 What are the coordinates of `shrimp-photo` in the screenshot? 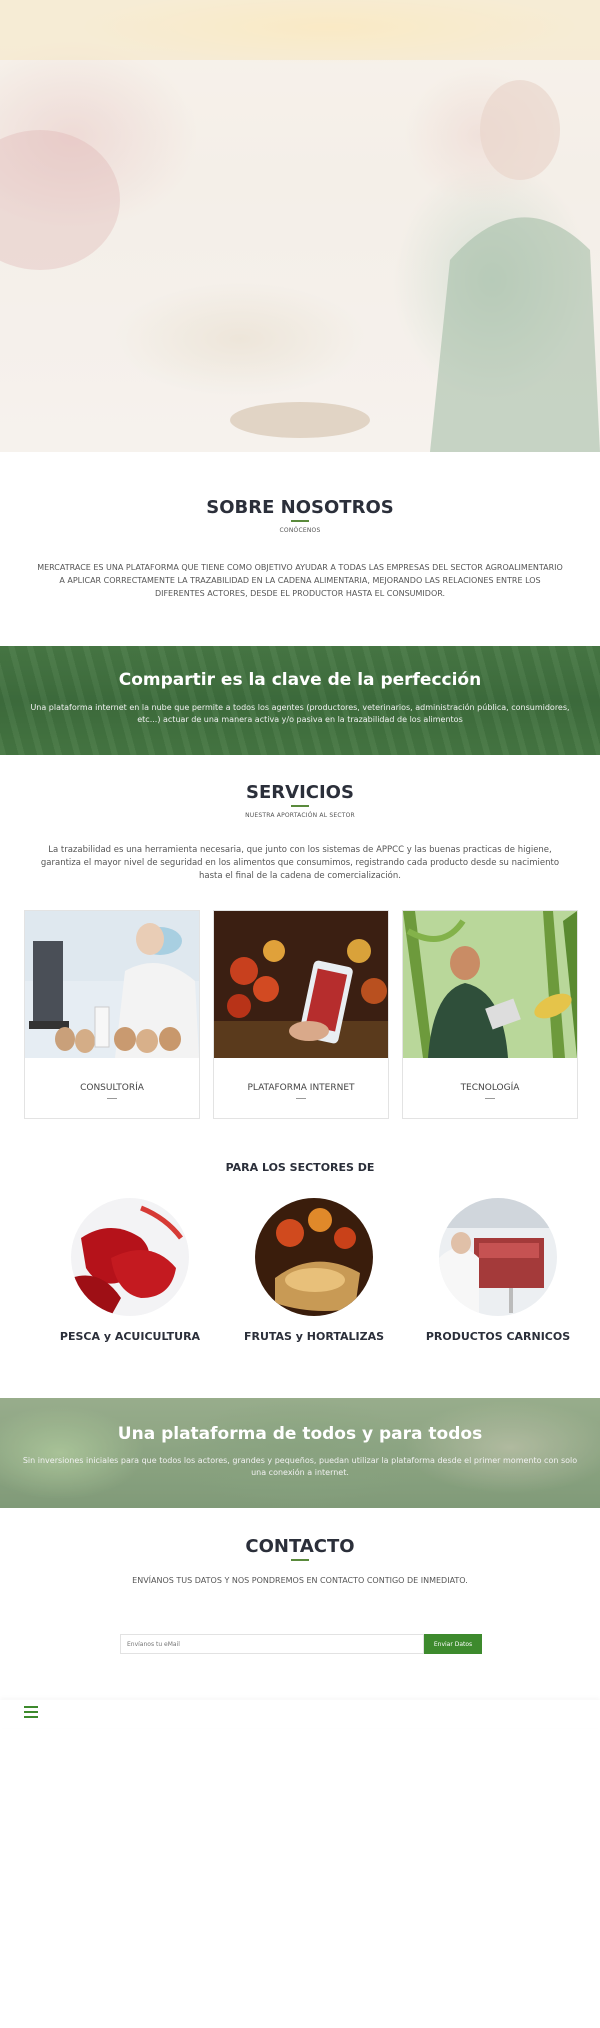 It's located at (130, 1257).